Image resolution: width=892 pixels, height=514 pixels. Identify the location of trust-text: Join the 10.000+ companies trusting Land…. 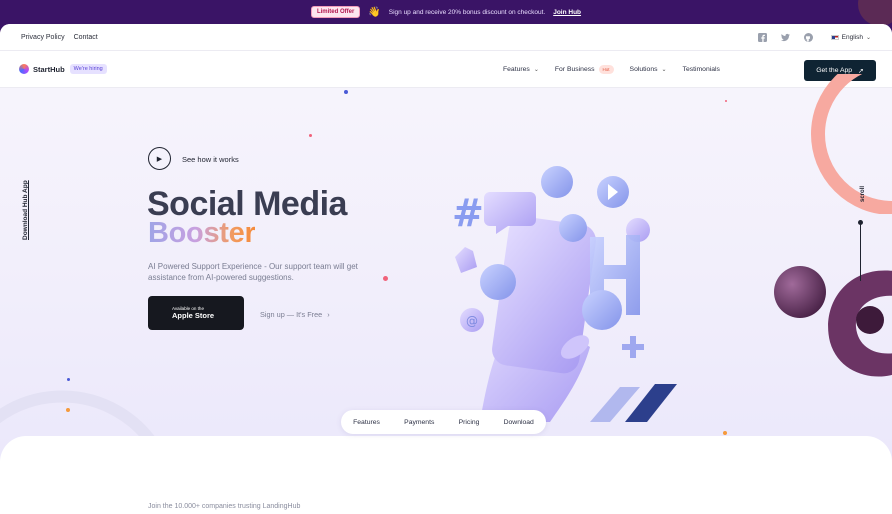
(224, 506).